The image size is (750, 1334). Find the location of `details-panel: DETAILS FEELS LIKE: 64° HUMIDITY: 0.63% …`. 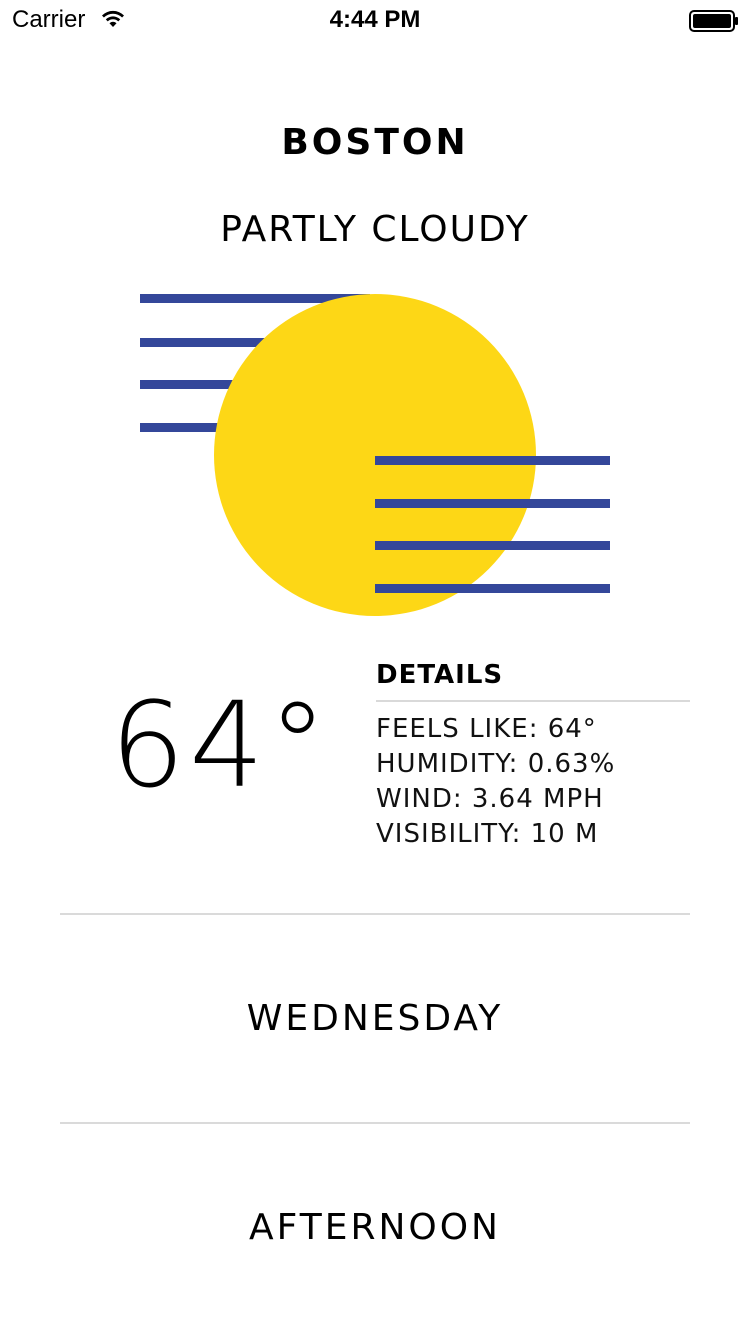

details-panel: DETAILS FEELS LIKE: 64° HUMIDITY: 0.63% … is located at coordinates (533, 754).